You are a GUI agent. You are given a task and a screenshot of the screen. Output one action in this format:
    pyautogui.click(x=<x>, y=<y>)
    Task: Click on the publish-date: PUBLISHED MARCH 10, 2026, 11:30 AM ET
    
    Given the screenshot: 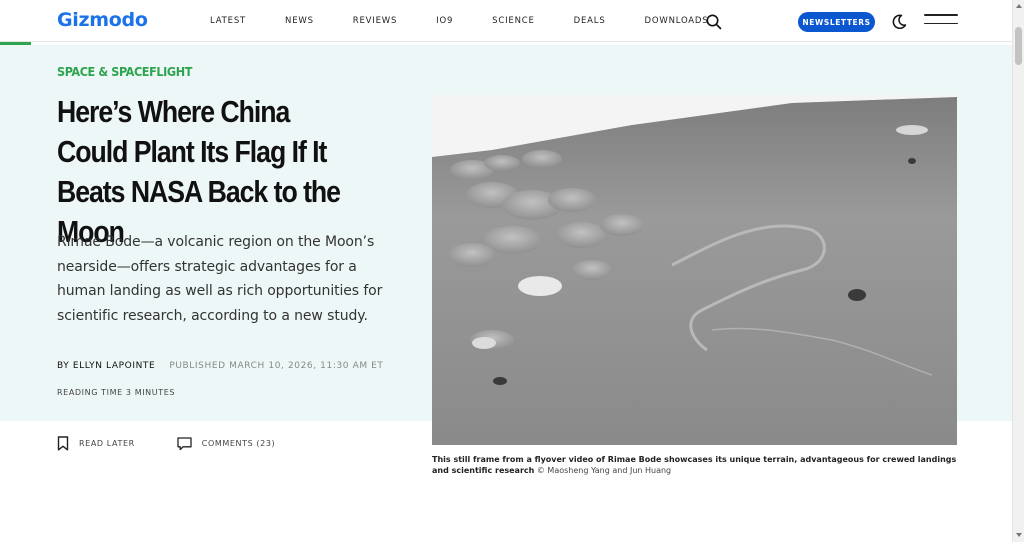 What is the action you would take?
    pyautogui.click(x=276, y=366)
    